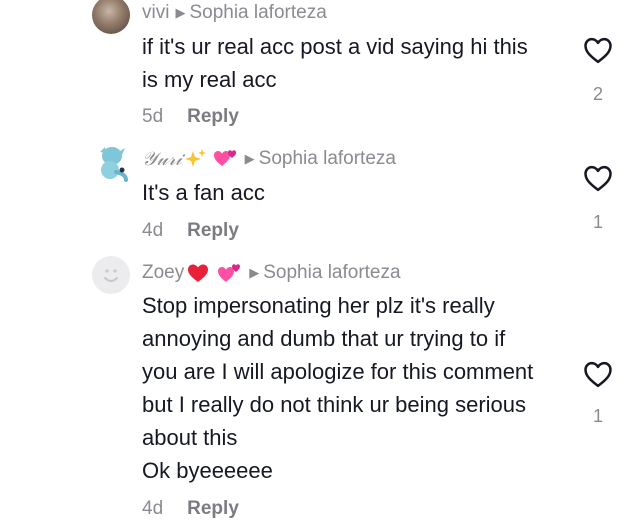  I want to click on username: vivi, so click(155, 13).